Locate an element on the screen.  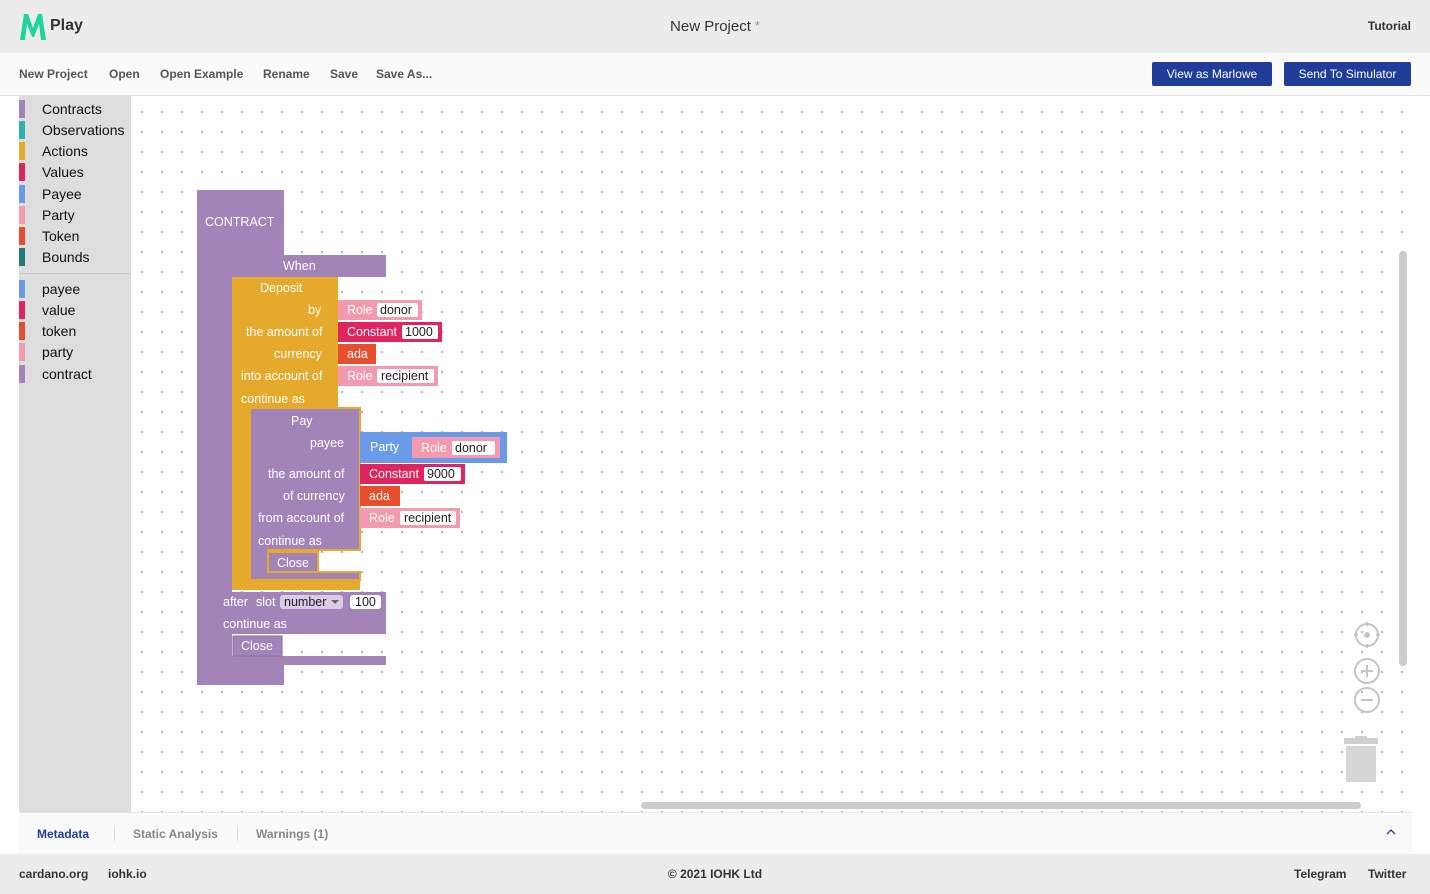
view-as-marlowe-button: View as Marlowe is located at coordinates (1212, 74).